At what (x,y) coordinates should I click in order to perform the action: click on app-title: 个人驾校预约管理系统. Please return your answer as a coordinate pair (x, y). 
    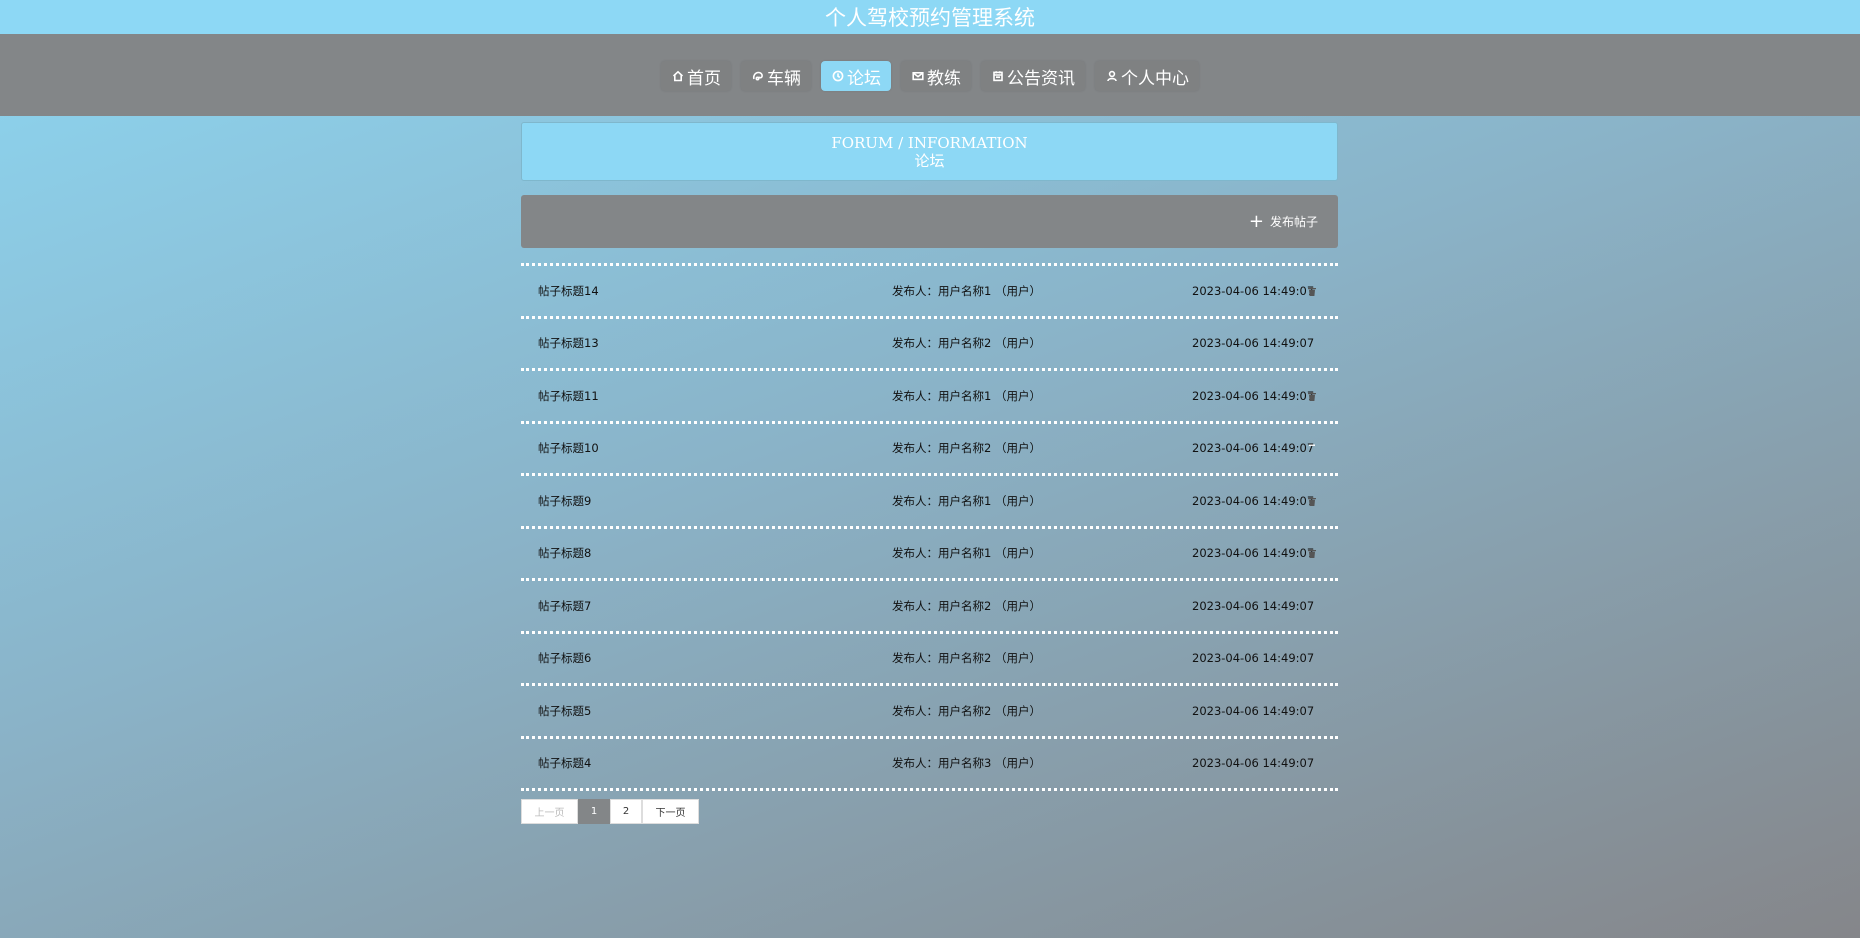
    Looking at the image, I should click on (930, 18).